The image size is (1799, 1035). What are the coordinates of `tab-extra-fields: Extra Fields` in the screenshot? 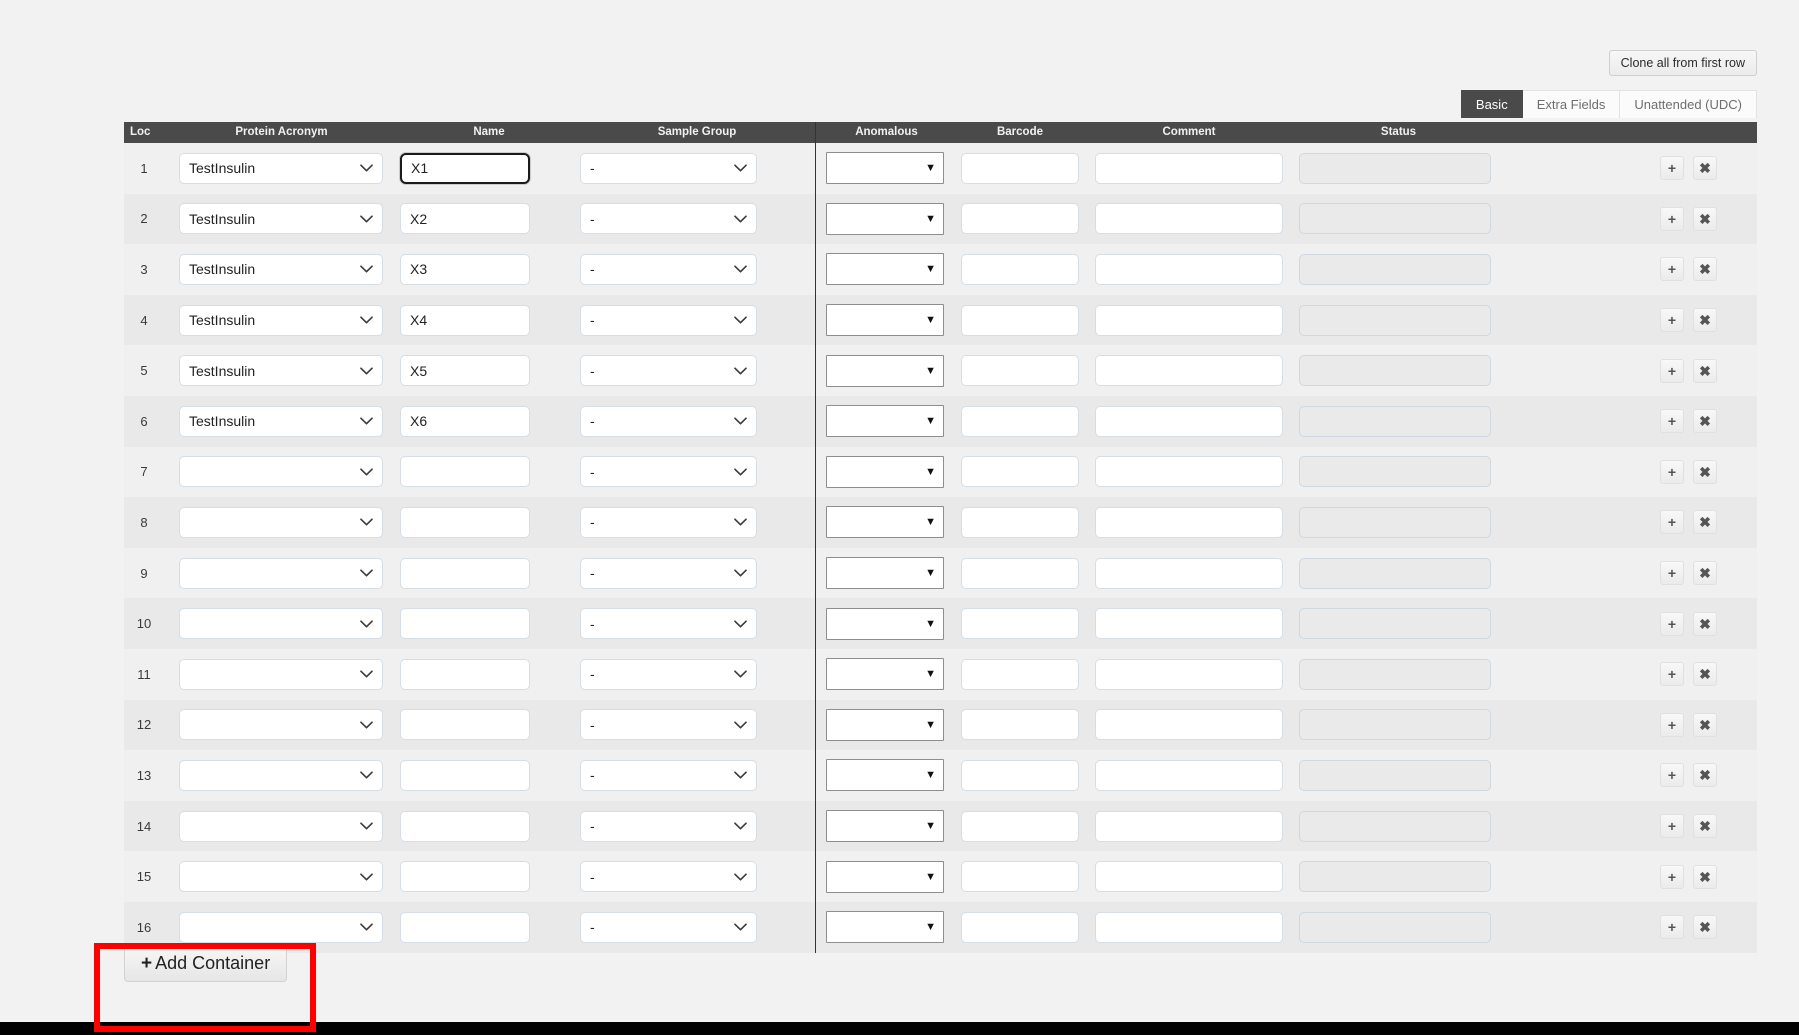 It's located at (1571, 104).